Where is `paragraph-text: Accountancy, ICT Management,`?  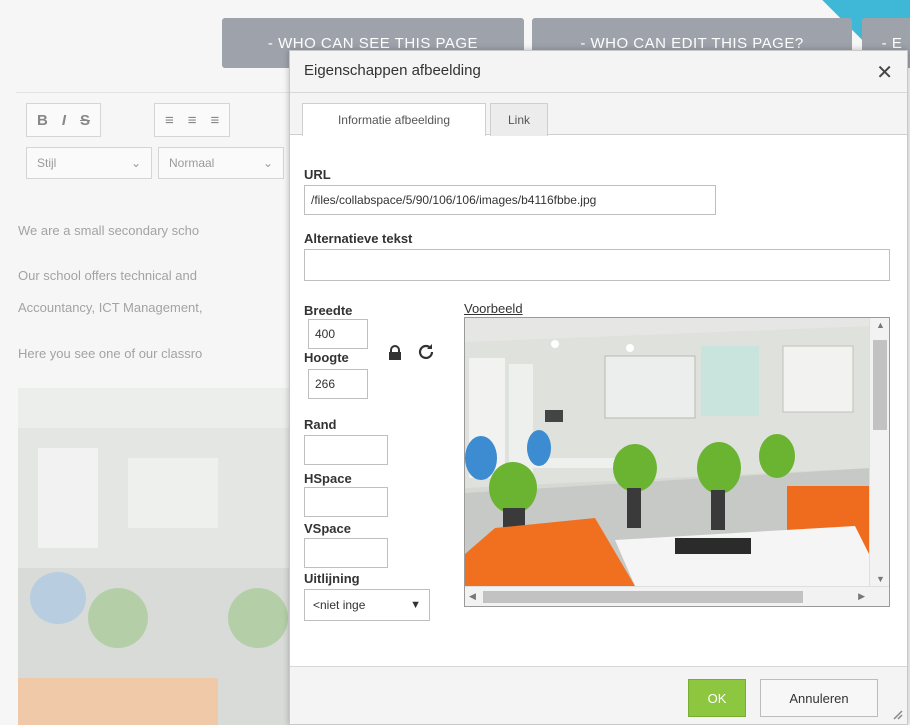 paragraph-text: Accountancy, ICT Management, is located at coordinates (110, 307).